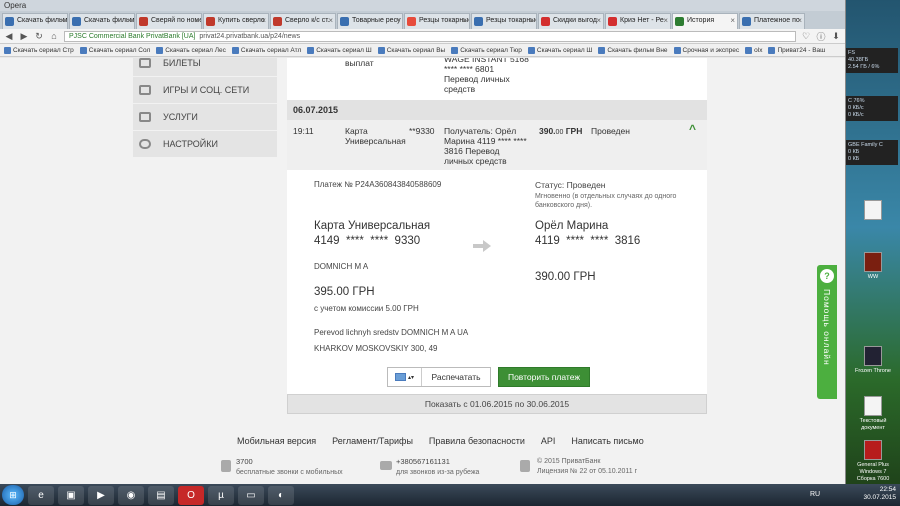  Describe the element at coordinates (706, 50) in the screenshot. I see `bookmark-item: Срочная и экспрес` at that location.